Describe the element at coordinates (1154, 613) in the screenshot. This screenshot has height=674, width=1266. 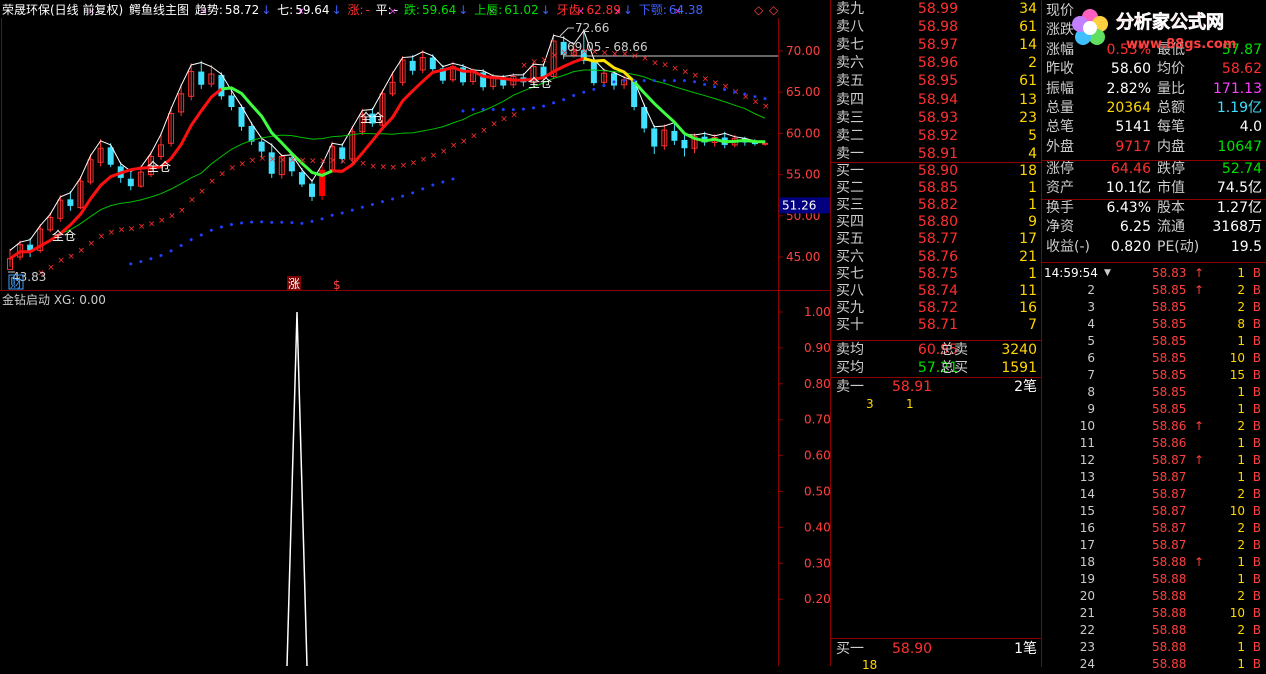
I see `tick-row: 21 58.88 10 B` at that location.